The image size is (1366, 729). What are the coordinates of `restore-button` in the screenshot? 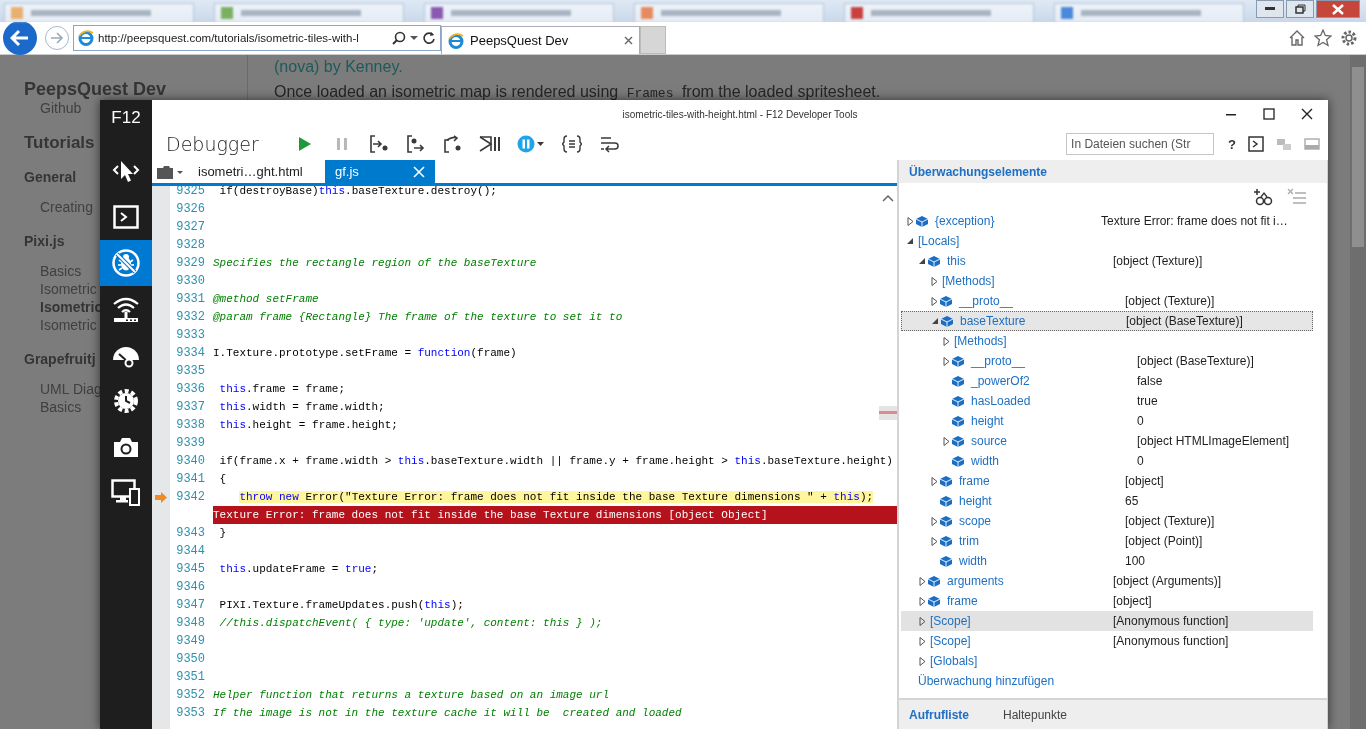 It's located at (1300, 9).